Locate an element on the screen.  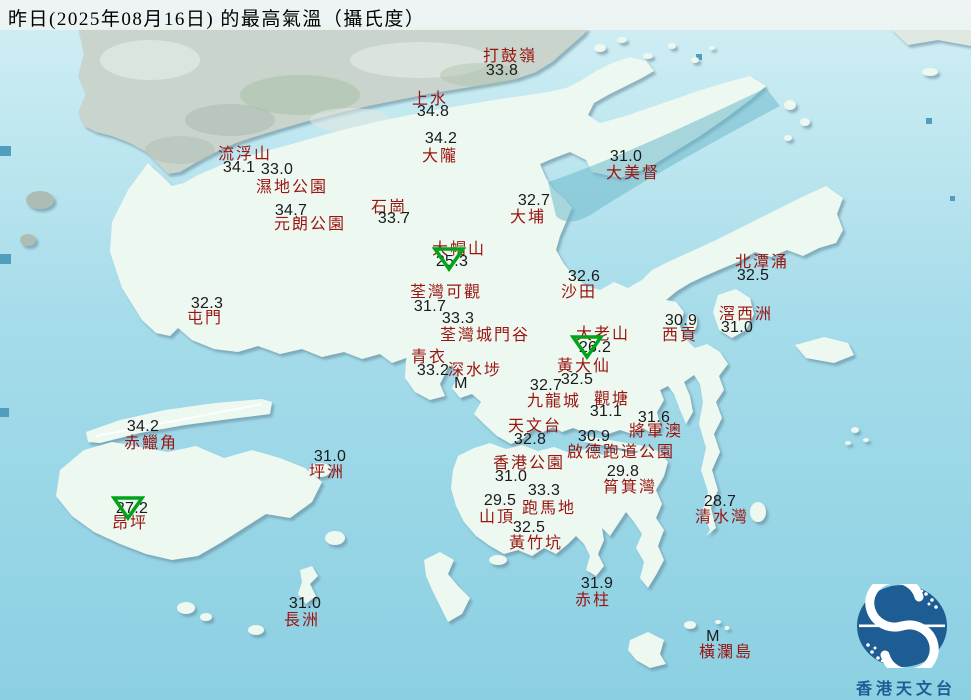
tung-ping-chau-island is located at coordinates (930, 72).